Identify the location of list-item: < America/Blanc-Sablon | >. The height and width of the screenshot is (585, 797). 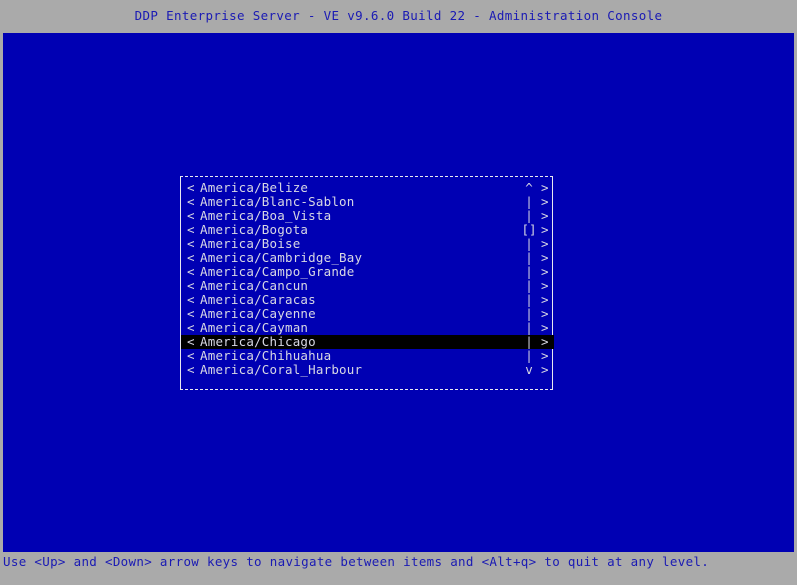
(367, 202).